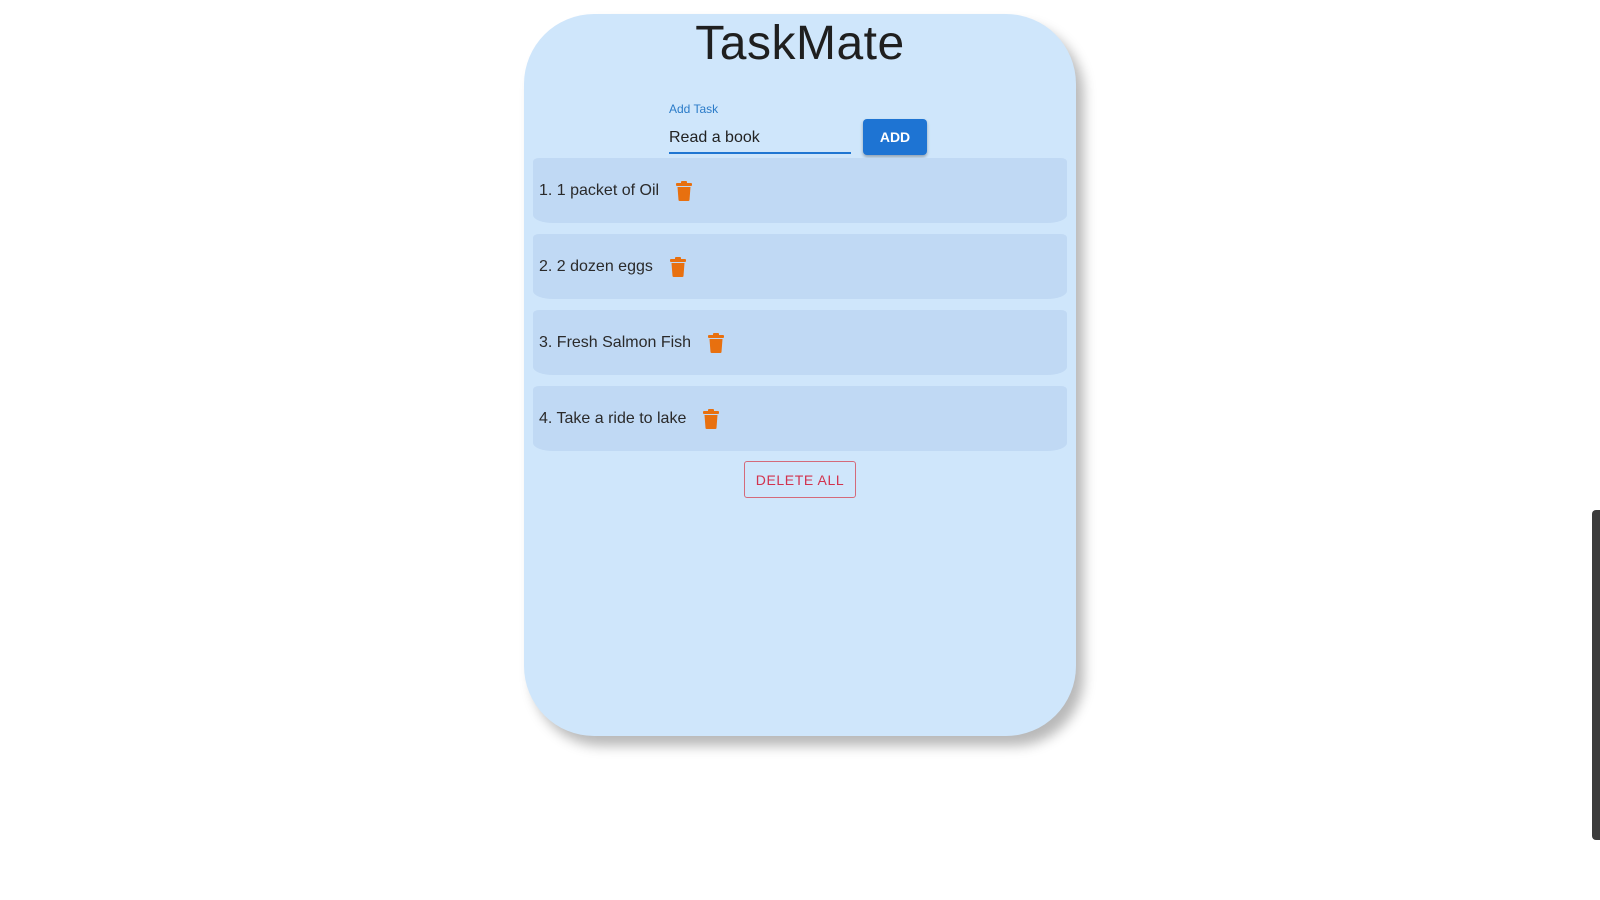  I want to click on task-text: 2. 2 dozen eggs, so click(596, 266).